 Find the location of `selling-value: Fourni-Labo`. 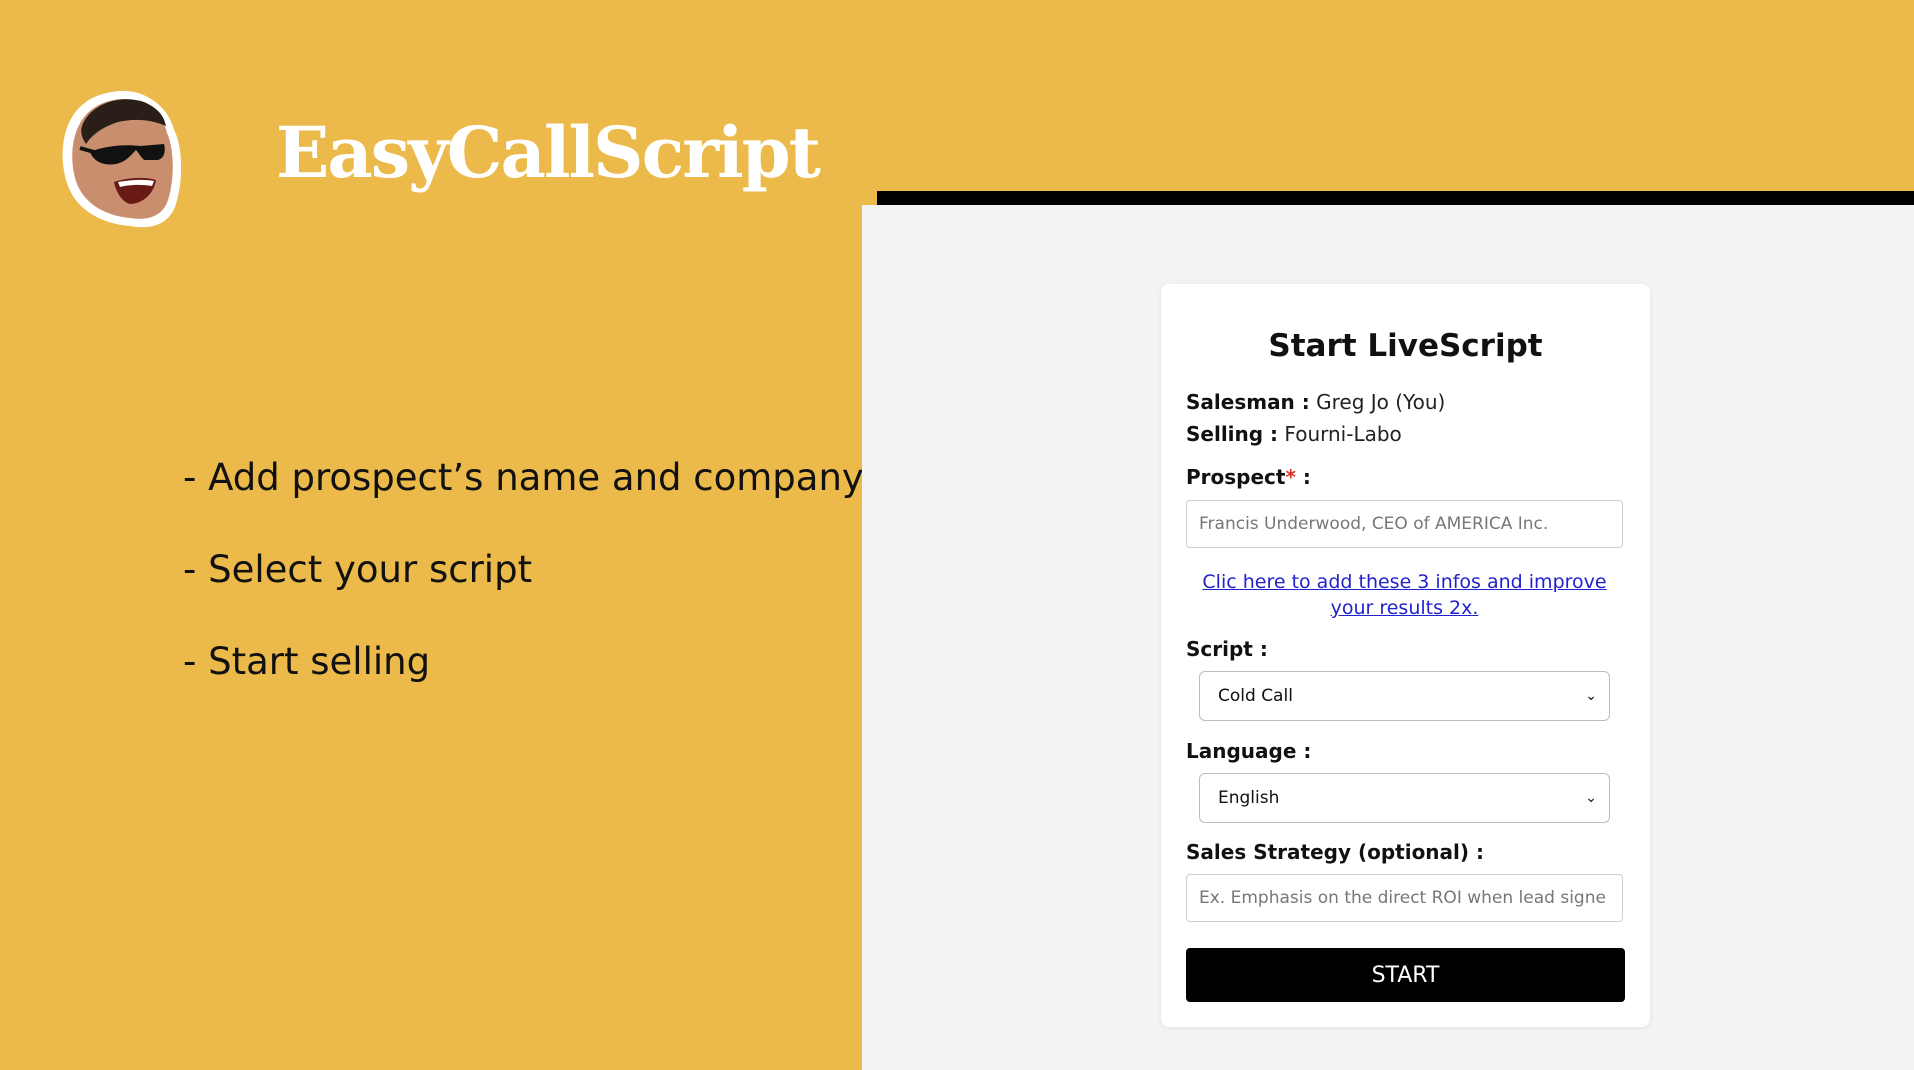

selling-value: Fourni-Labo is located at coordinates (1343, 434).